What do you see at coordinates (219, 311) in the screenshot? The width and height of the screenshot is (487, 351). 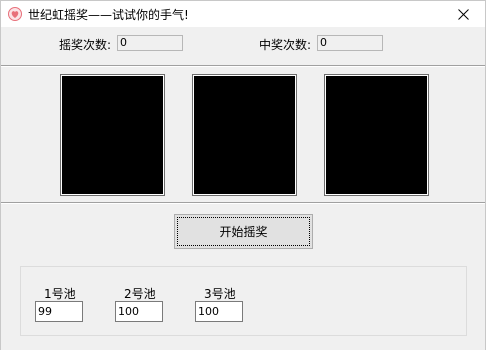 I see `pool-3-input: 100` at bounding box center [219, 311].